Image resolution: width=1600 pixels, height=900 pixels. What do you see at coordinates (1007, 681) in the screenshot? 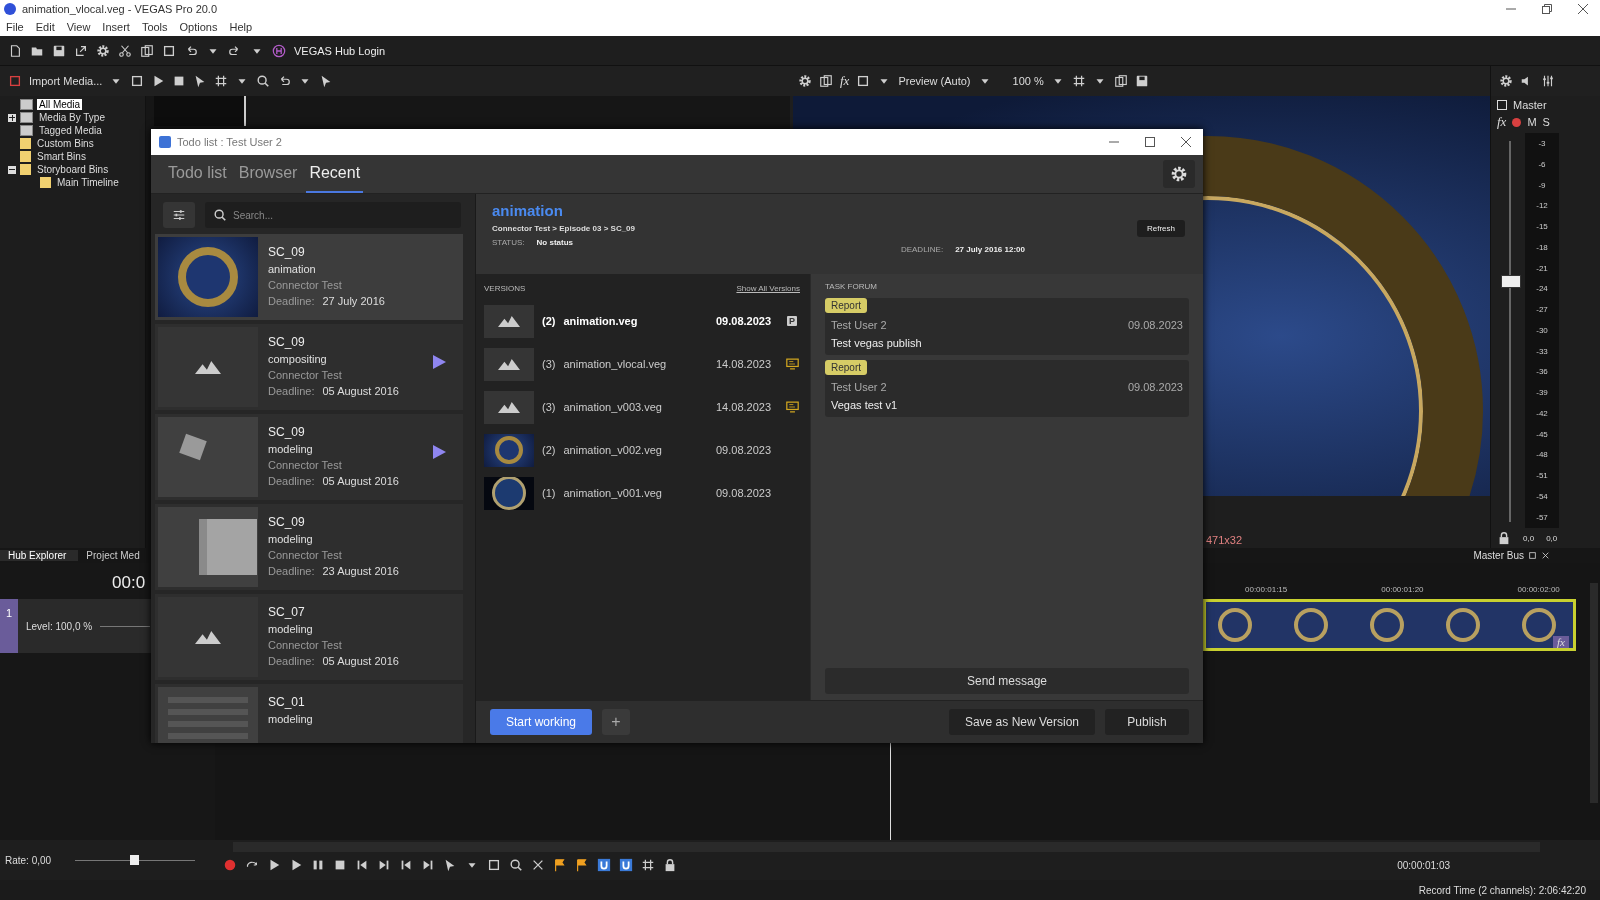
I see `send-message-button: Send message` at bounding box center [1007, 681].